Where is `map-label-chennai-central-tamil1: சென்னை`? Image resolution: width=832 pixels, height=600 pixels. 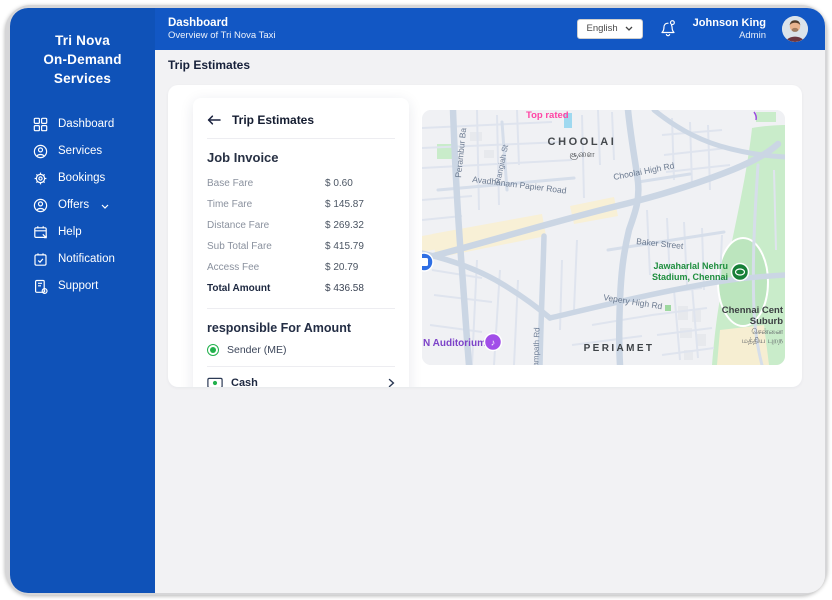
map-label-chennai-central-tamil1: சென்னை is located at coordinates (767, 331).